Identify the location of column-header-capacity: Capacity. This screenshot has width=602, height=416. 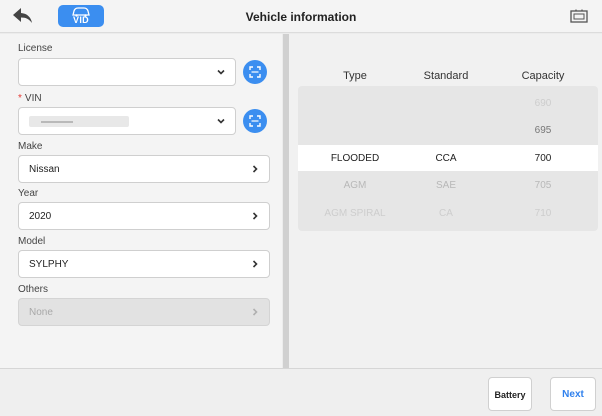
(543, 76).